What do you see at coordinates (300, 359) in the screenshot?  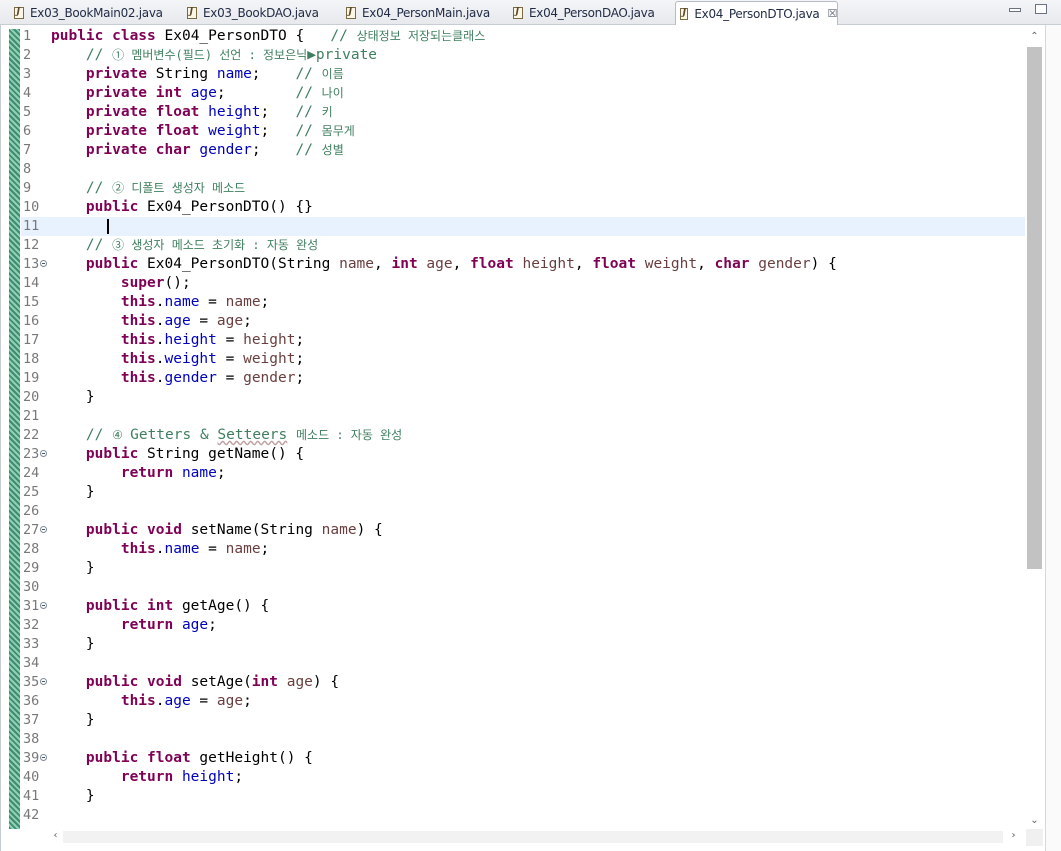 I see `code-token: ;` at bounding box center [300, 359].